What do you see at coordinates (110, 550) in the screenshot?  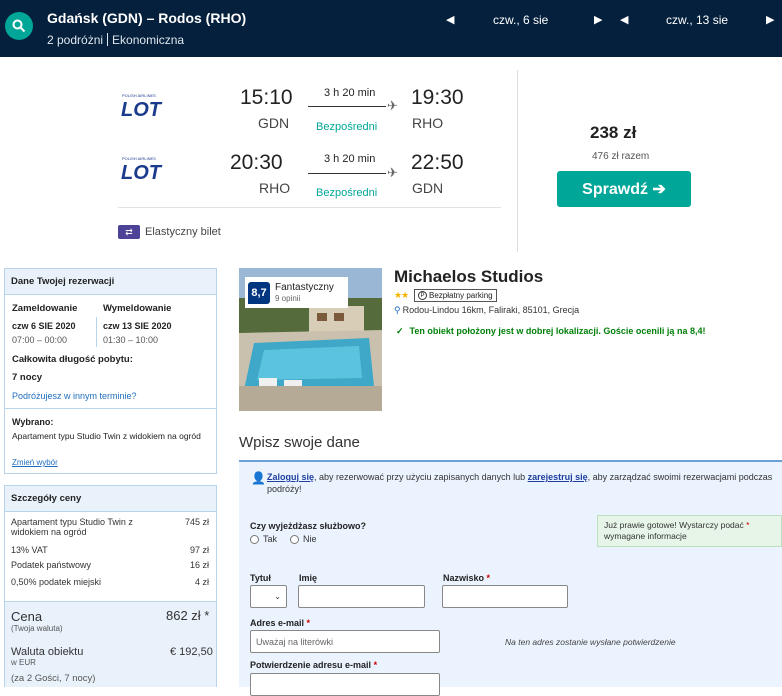 I see `price-row: 13% VAT 97 zł` at bounding box center [110, 550].